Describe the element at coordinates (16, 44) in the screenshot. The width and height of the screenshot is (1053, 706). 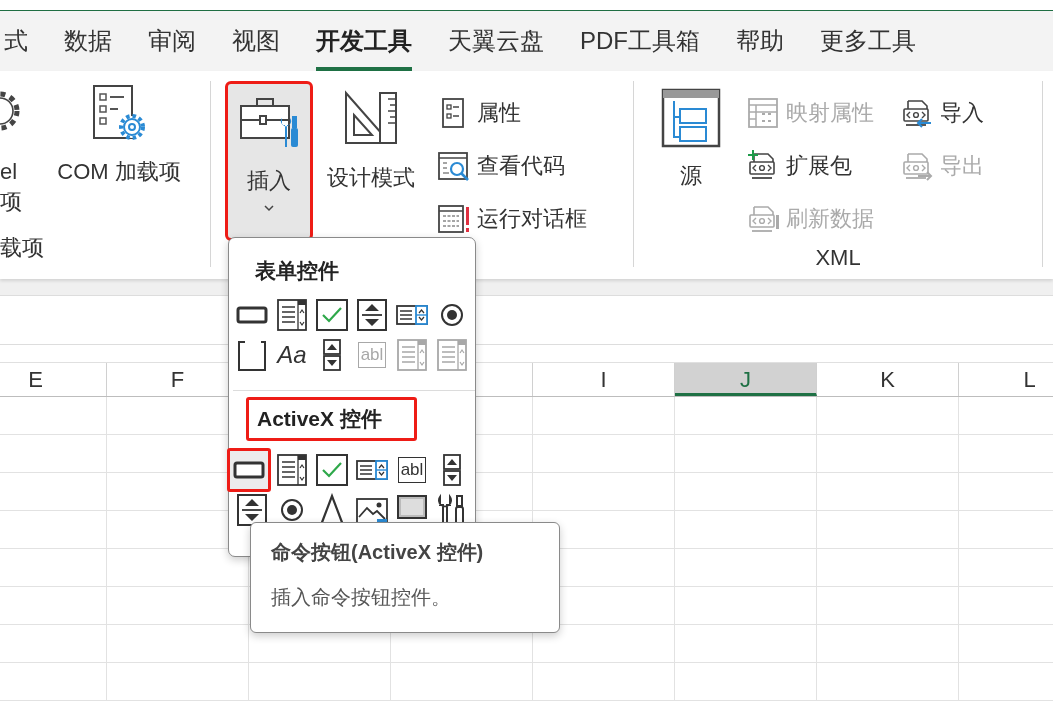
I see `ribbon-tab: 式` at that location.